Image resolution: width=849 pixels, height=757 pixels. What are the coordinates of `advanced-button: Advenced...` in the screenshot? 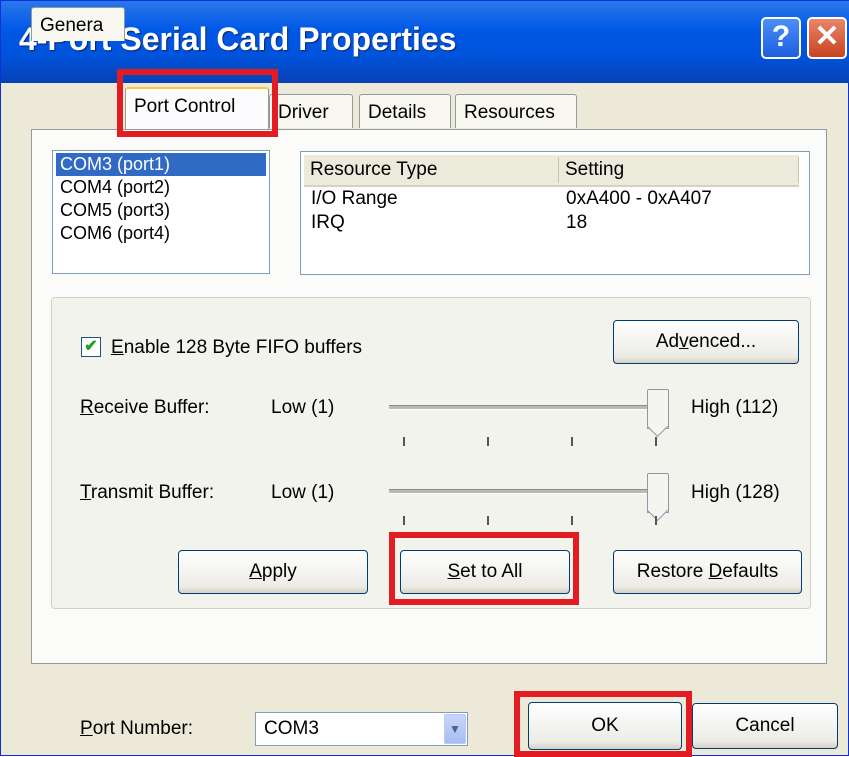 It's located at (706, 342).